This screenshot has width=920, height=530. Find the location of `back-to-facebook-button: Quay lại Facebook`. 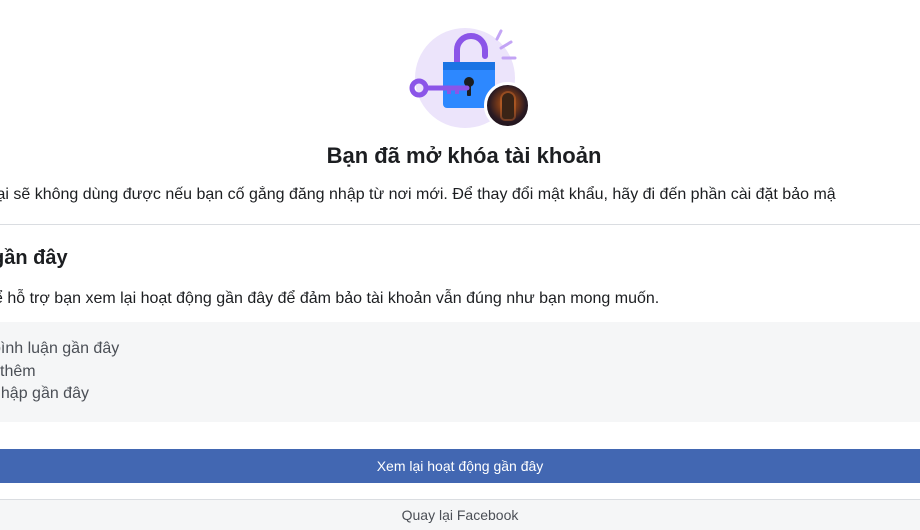

back-to-facebook-button: Quay lại Facebook is located at coordinates (460, 514).